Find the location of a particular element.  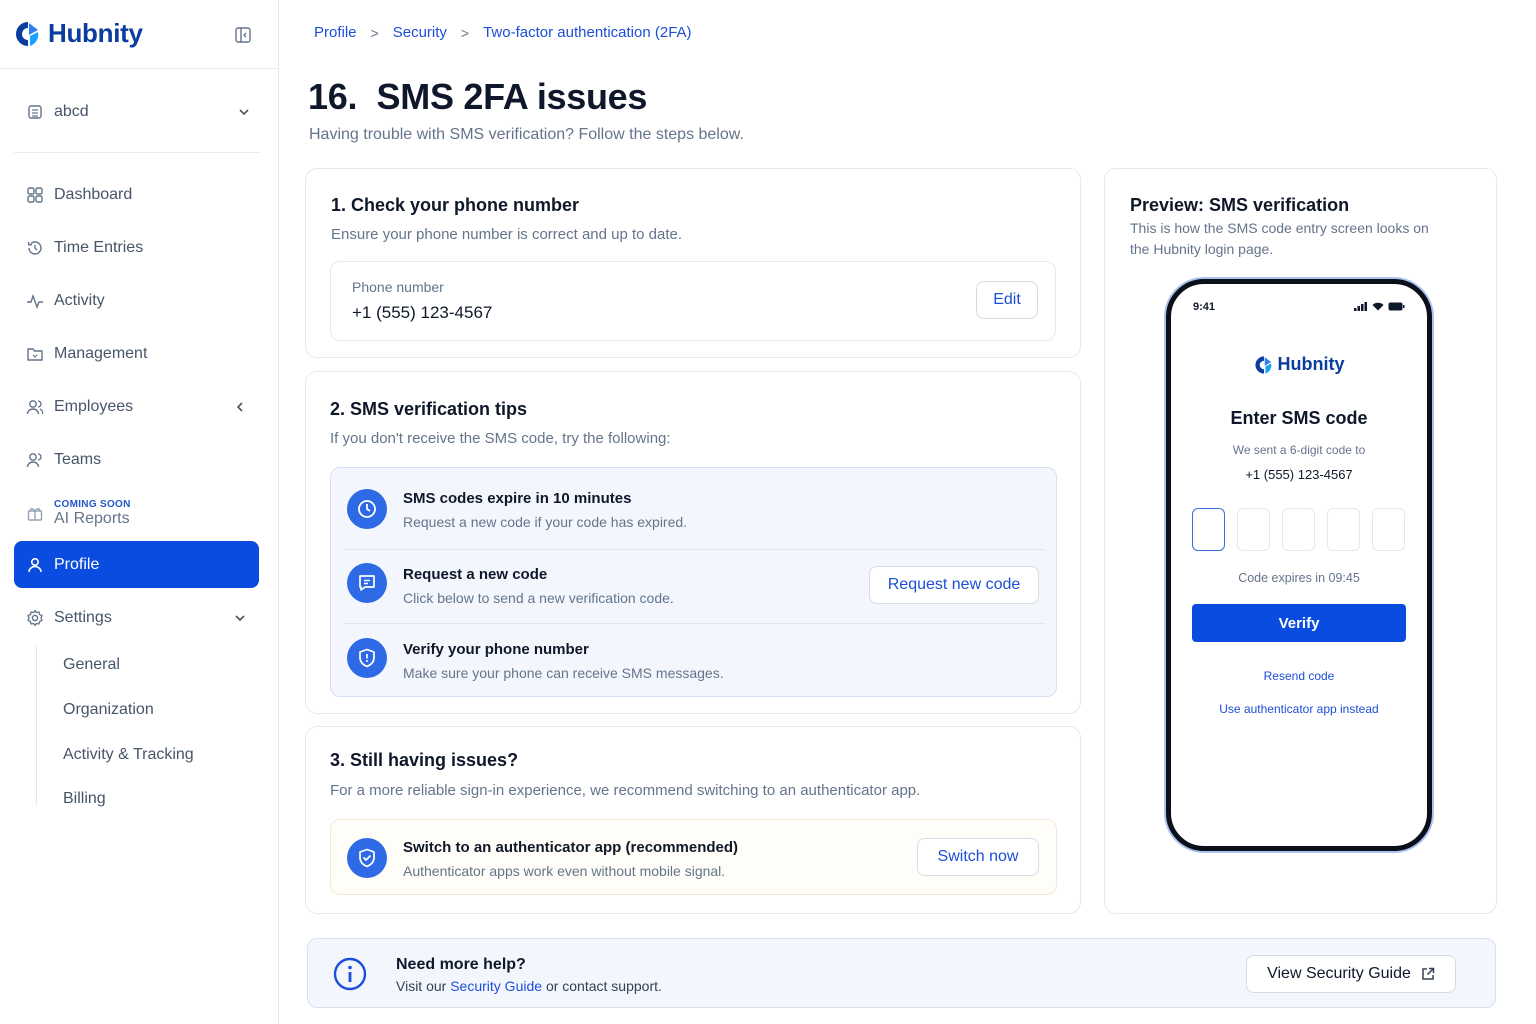

nav-profile: Profile is located at coordinates (136, 564).